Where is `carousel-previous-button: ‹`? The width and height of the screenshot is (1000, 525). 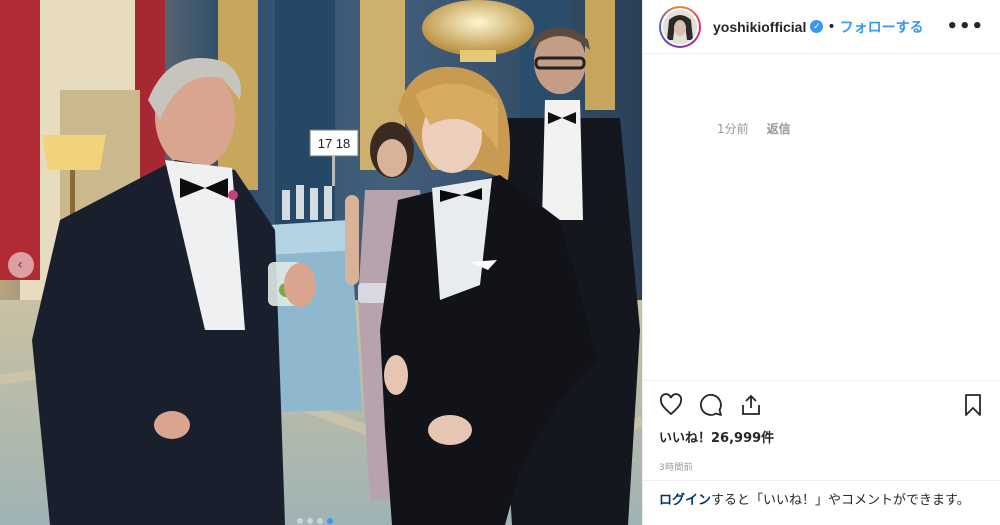 carousel-previous-button: ‹ is located at coordinates (21, 265).